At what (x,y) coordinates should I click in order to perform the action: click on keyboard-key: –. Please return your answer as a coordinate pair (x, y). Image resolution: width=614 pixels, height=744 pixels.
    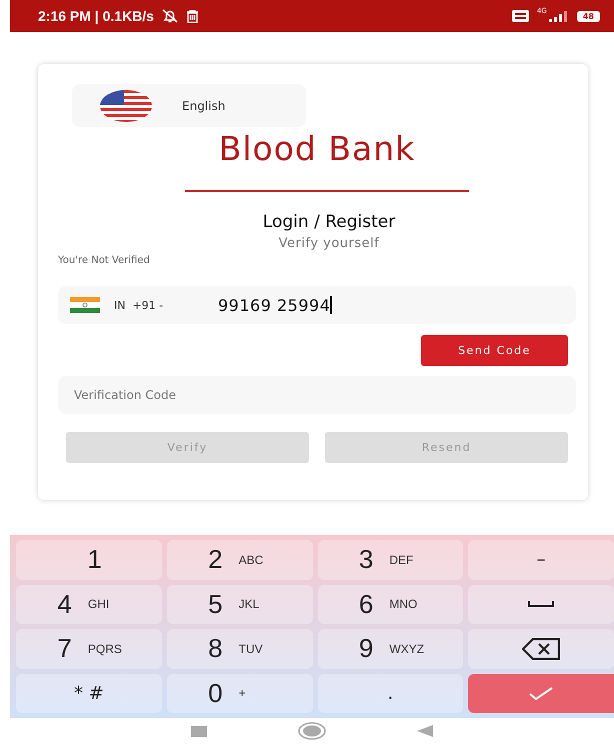
    Looking at the image, I should click on (541, 560).